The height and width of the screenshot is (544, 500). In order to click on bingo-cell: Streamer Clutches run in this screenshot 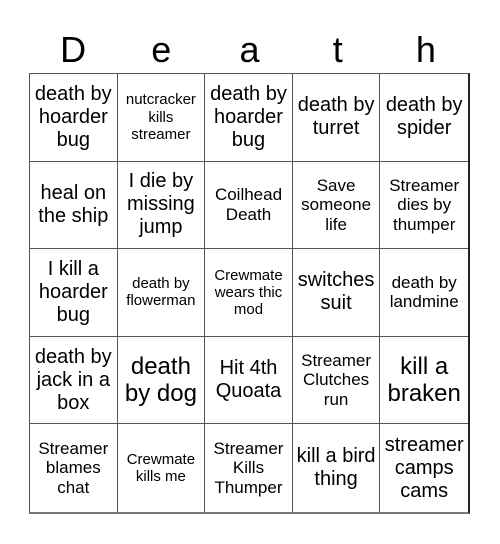, I will do `click(336, 380)`.